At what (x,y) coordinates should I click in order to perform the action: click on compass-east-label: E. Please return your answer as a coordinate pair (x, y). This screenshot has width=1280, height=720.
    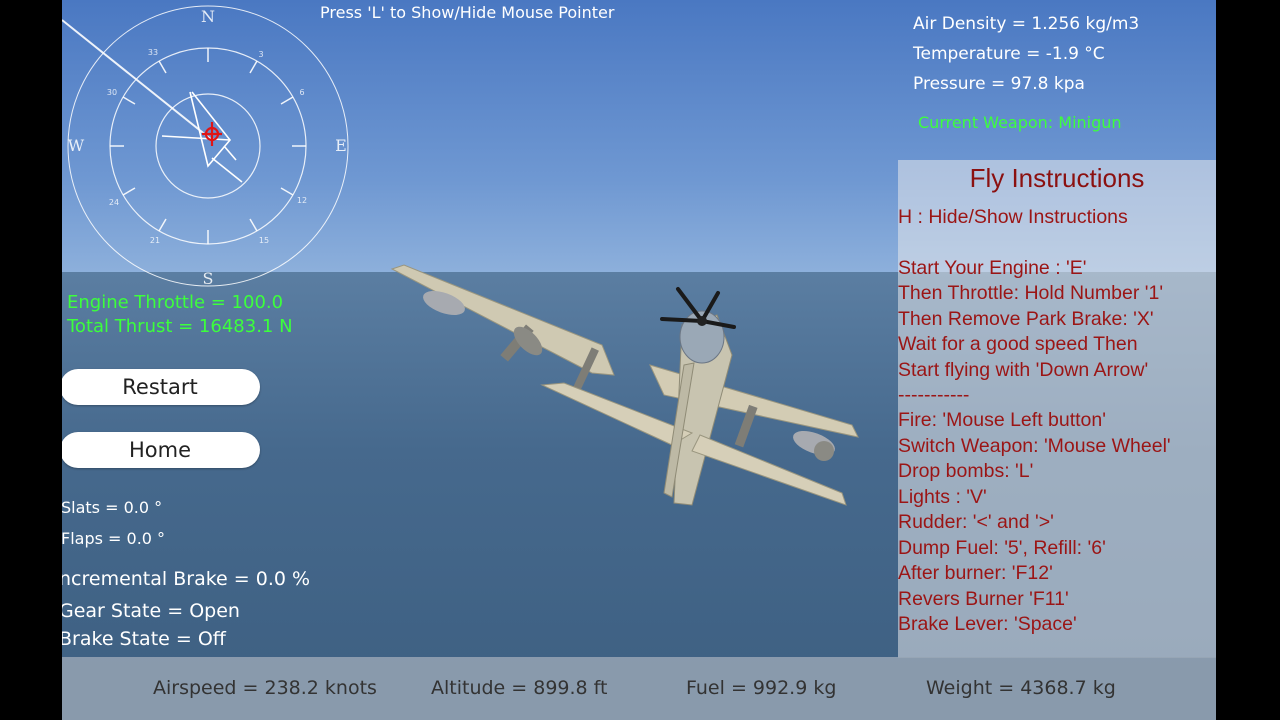
    Looking at the image, I should click on (341, 145).